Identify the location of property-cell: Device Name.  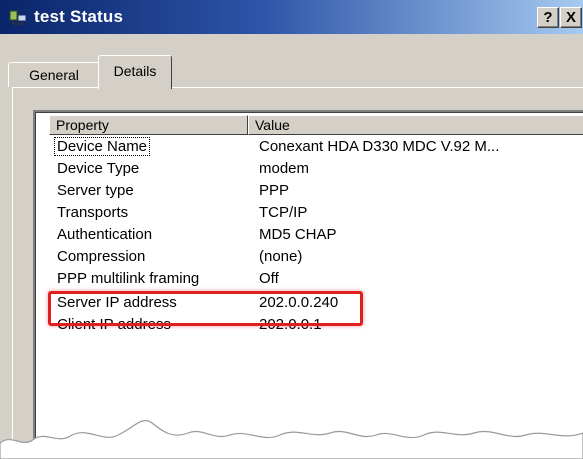
(102, 146).